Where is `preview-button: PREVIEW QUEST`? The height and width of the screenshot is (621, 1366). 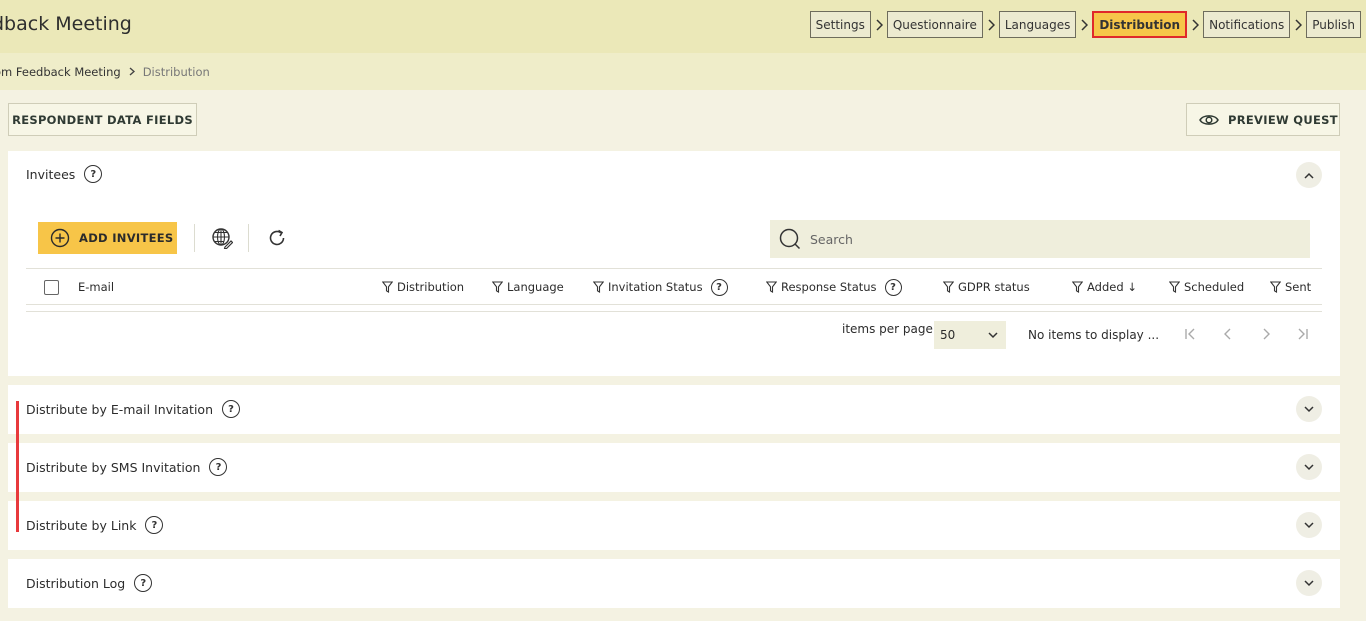 preview-button: PREVIEW QUEST is located at coordinates (1263, 119).